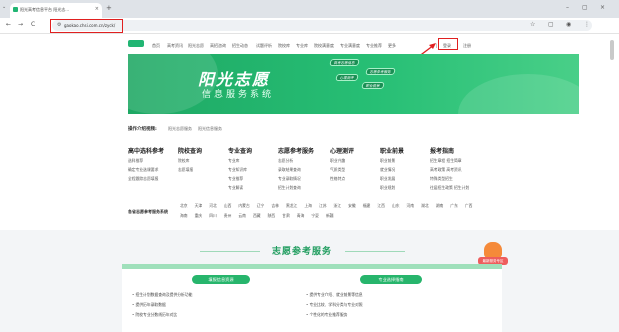 Image resolution: width=619 pixels, height=332 pixels. I want to click on new-tab-button: +, so click(109, 8).